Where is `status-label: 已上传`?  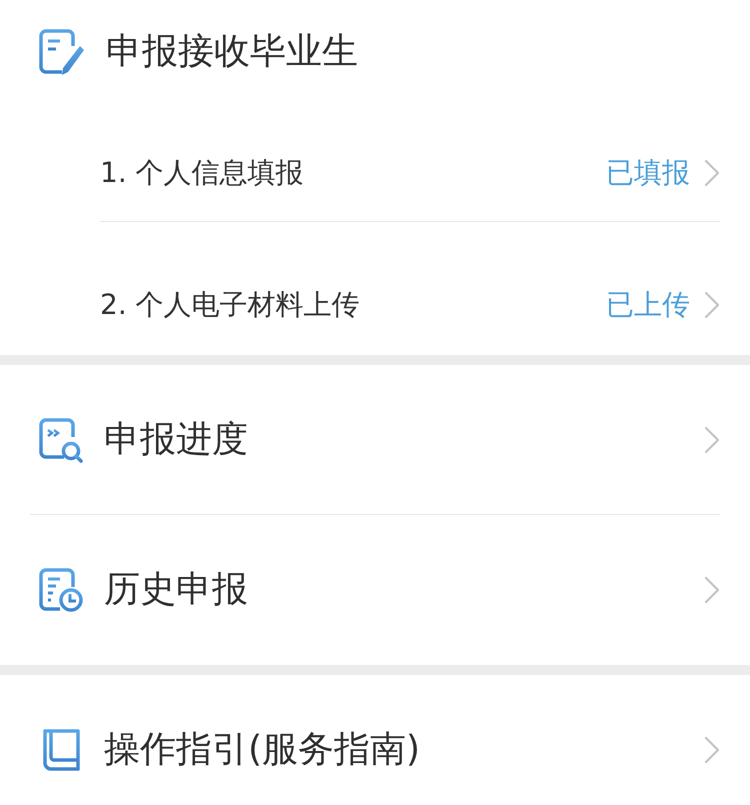 status-label: 已上传 is located at coordinates (648, 304).